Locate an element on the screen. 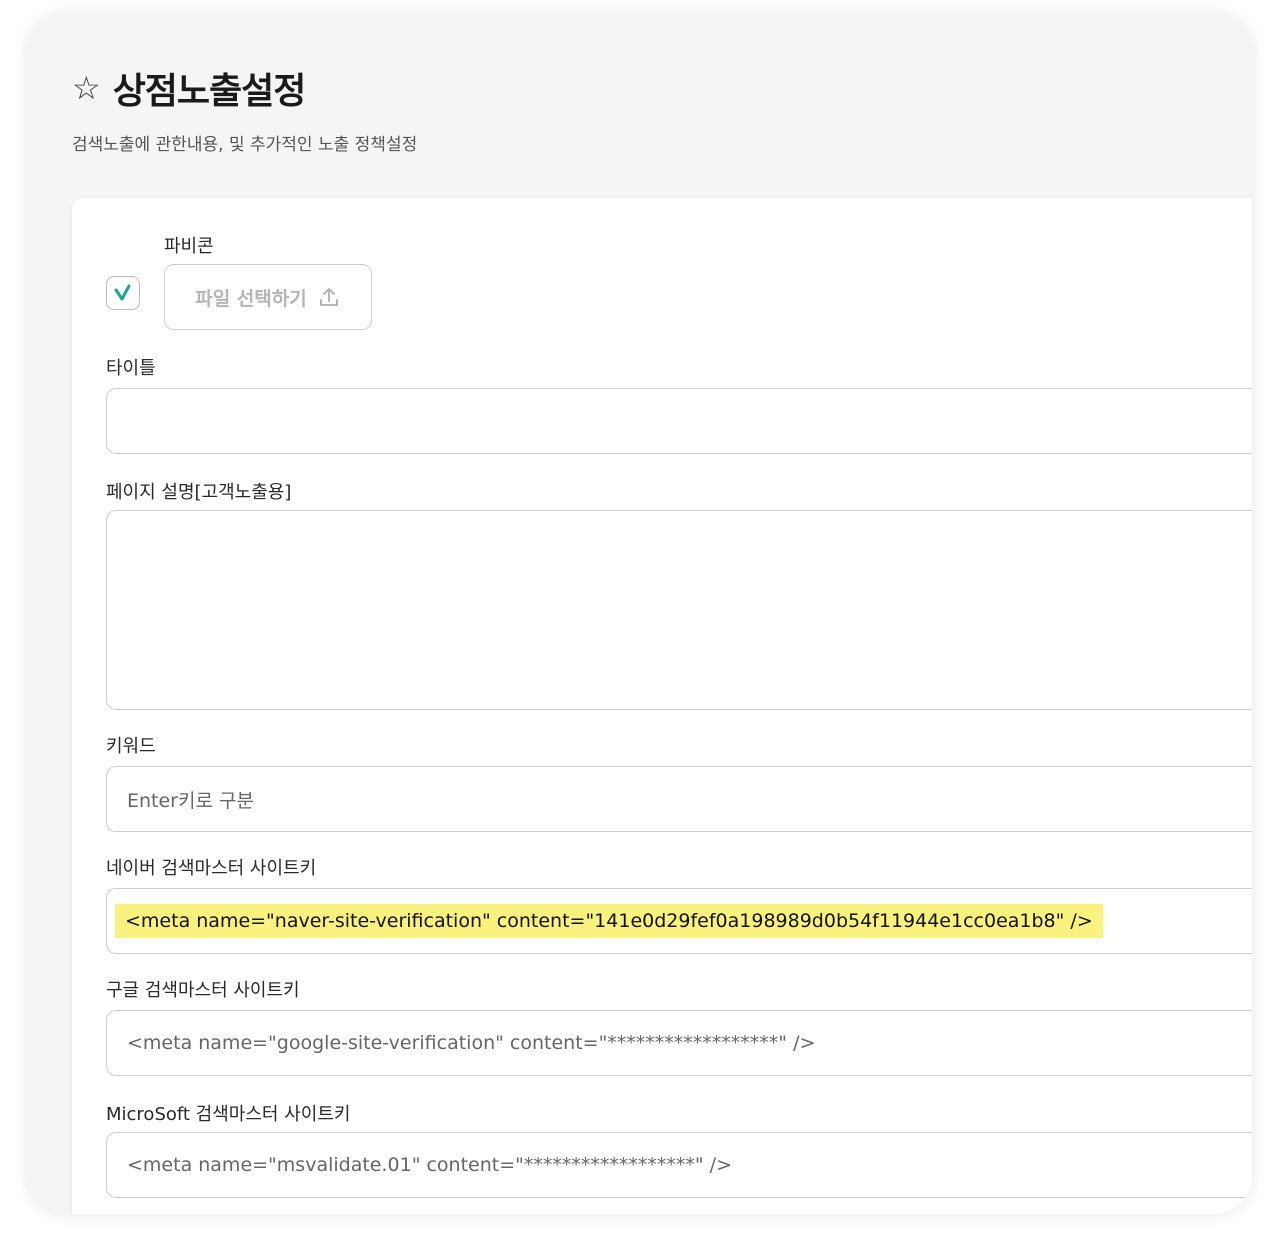 This screenshot has height=1257, width=1280. title-row: ☆ 상점노출설정 is located at coordinates (244, 88).